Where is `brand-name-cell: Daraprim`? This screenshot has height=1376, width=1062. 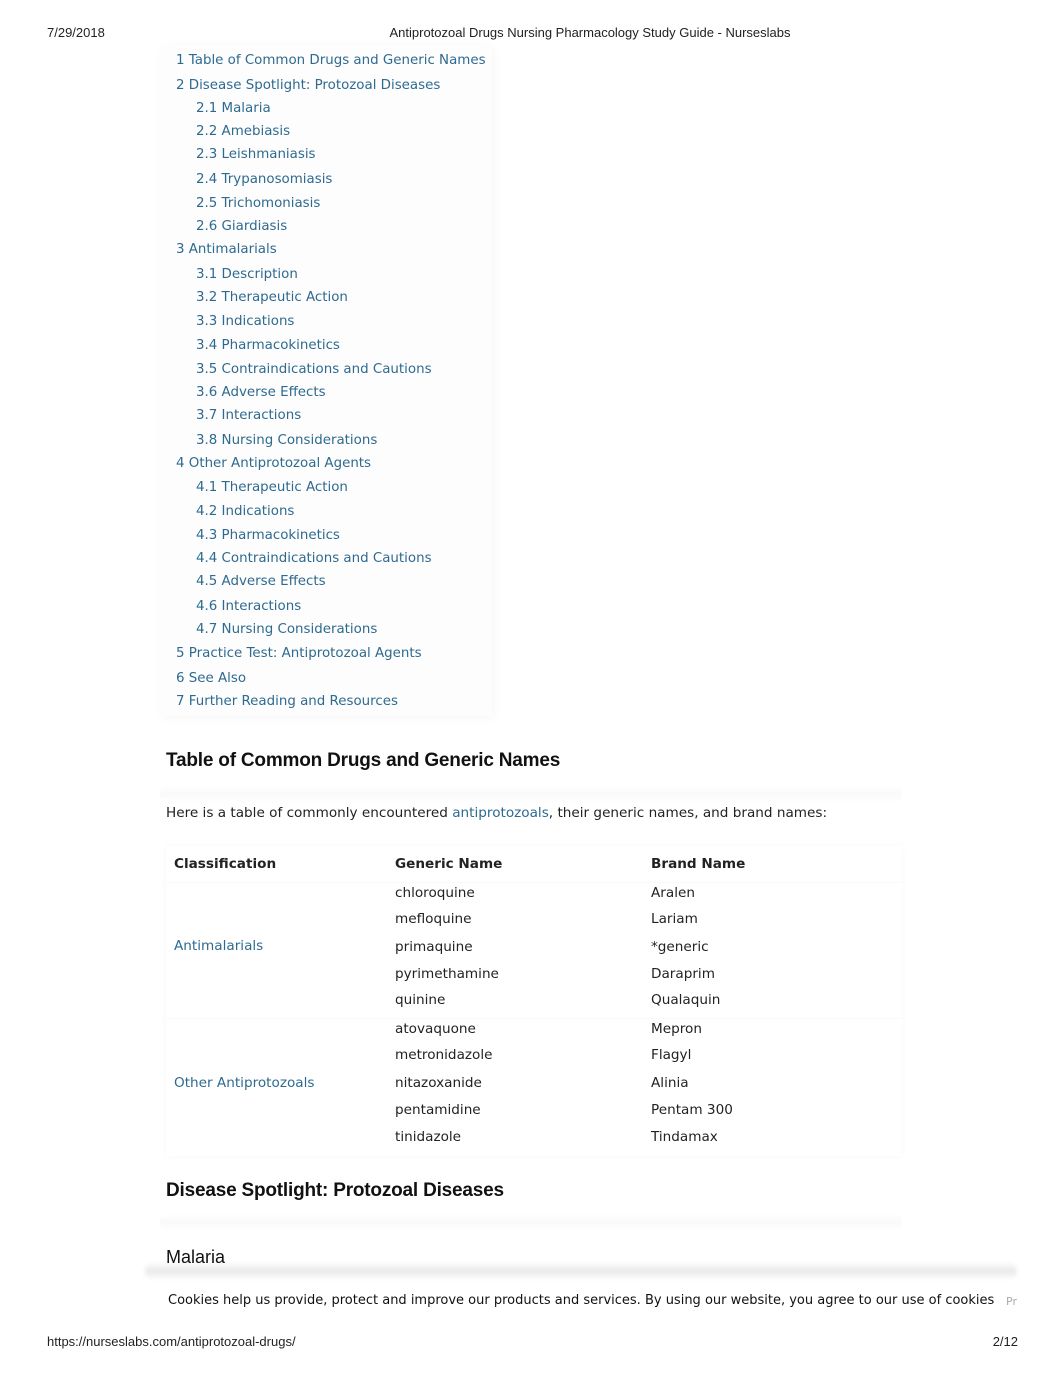
brand-name-cell: Daraprim is located at coordinates (683, 974).